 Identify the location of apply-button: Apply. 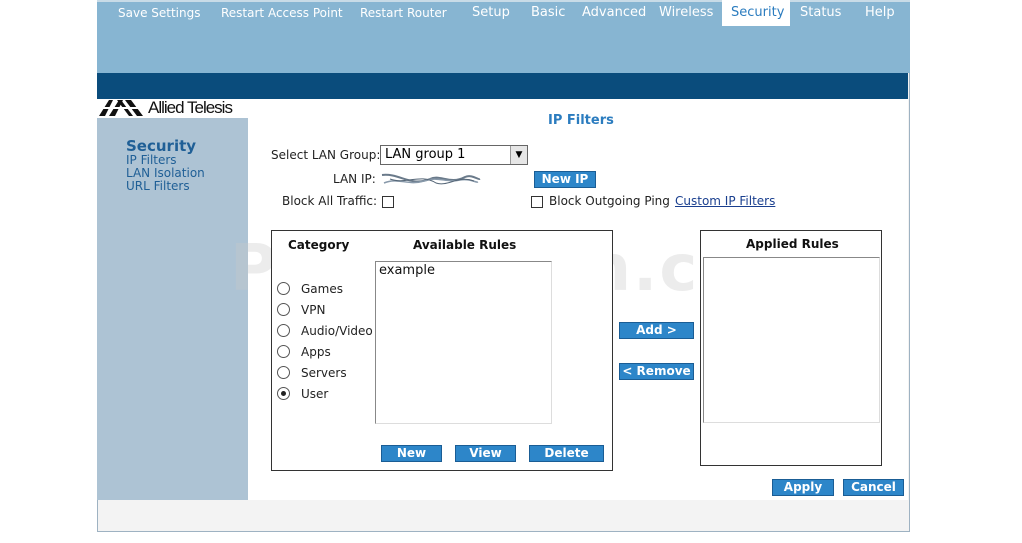
(803, 487).